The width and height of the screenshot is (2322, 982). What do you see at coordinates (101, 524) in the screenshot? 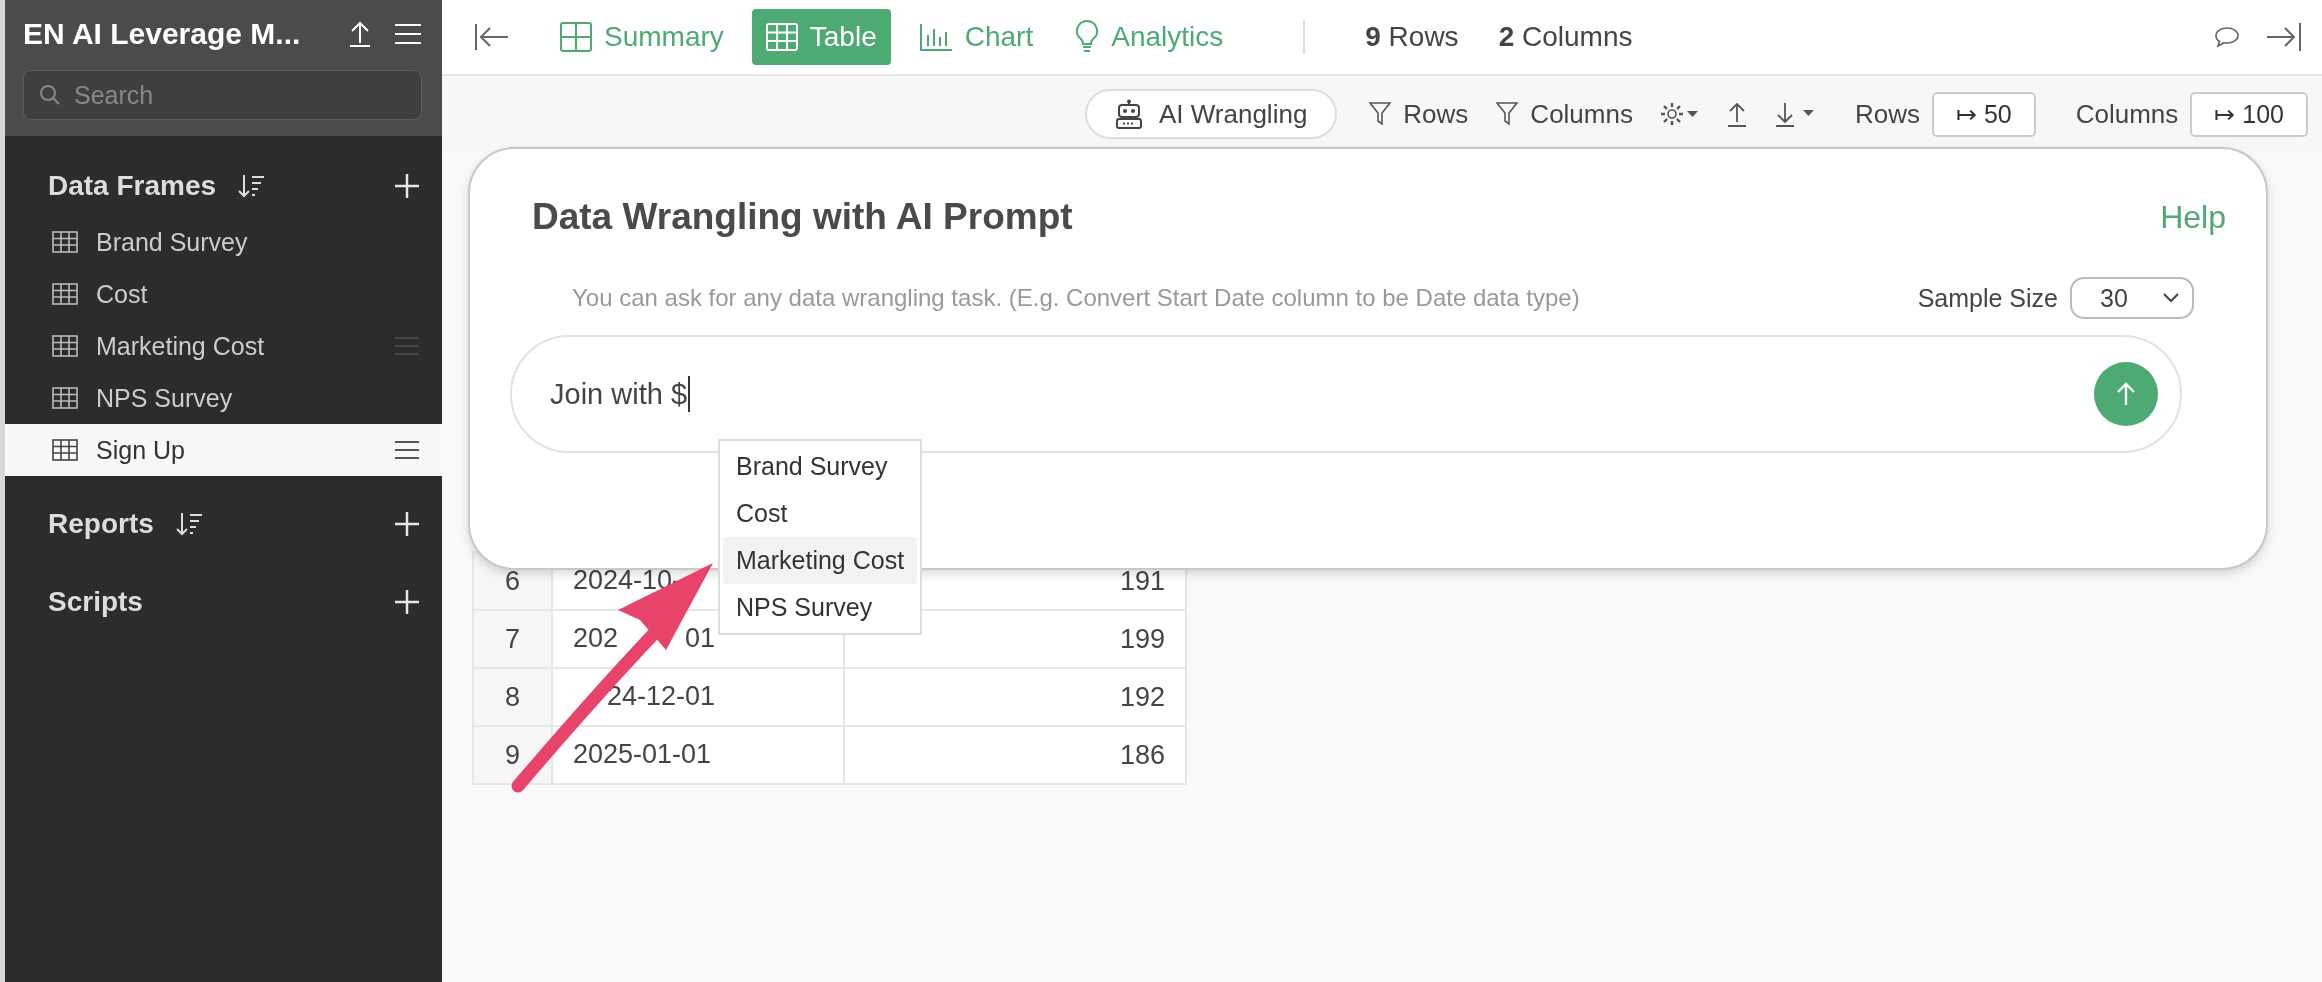
I see `section-title: Reports` at bounding box center [101, 524].